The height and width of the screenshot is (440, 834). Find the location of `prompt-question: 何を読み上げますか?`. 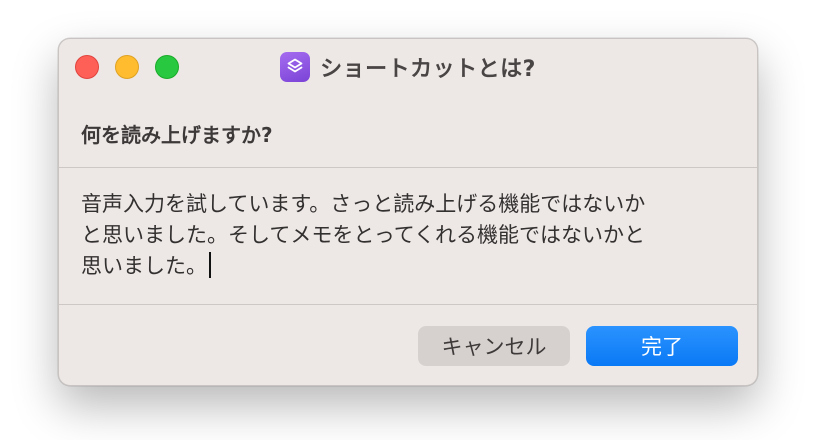

prompt-question: 何を読み上げますか? is located at coordinates (177, 135).